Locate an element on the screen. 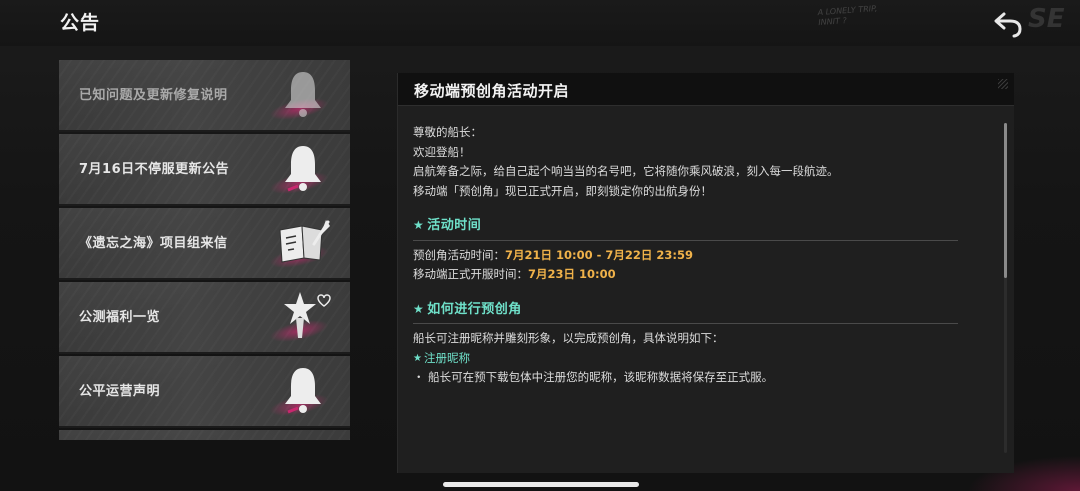 The width and height of the screenshot is (1080, 491). launch-time-row: 移动端正式开服时间：7月23日 10:00 is located at coordinates (514, 274).